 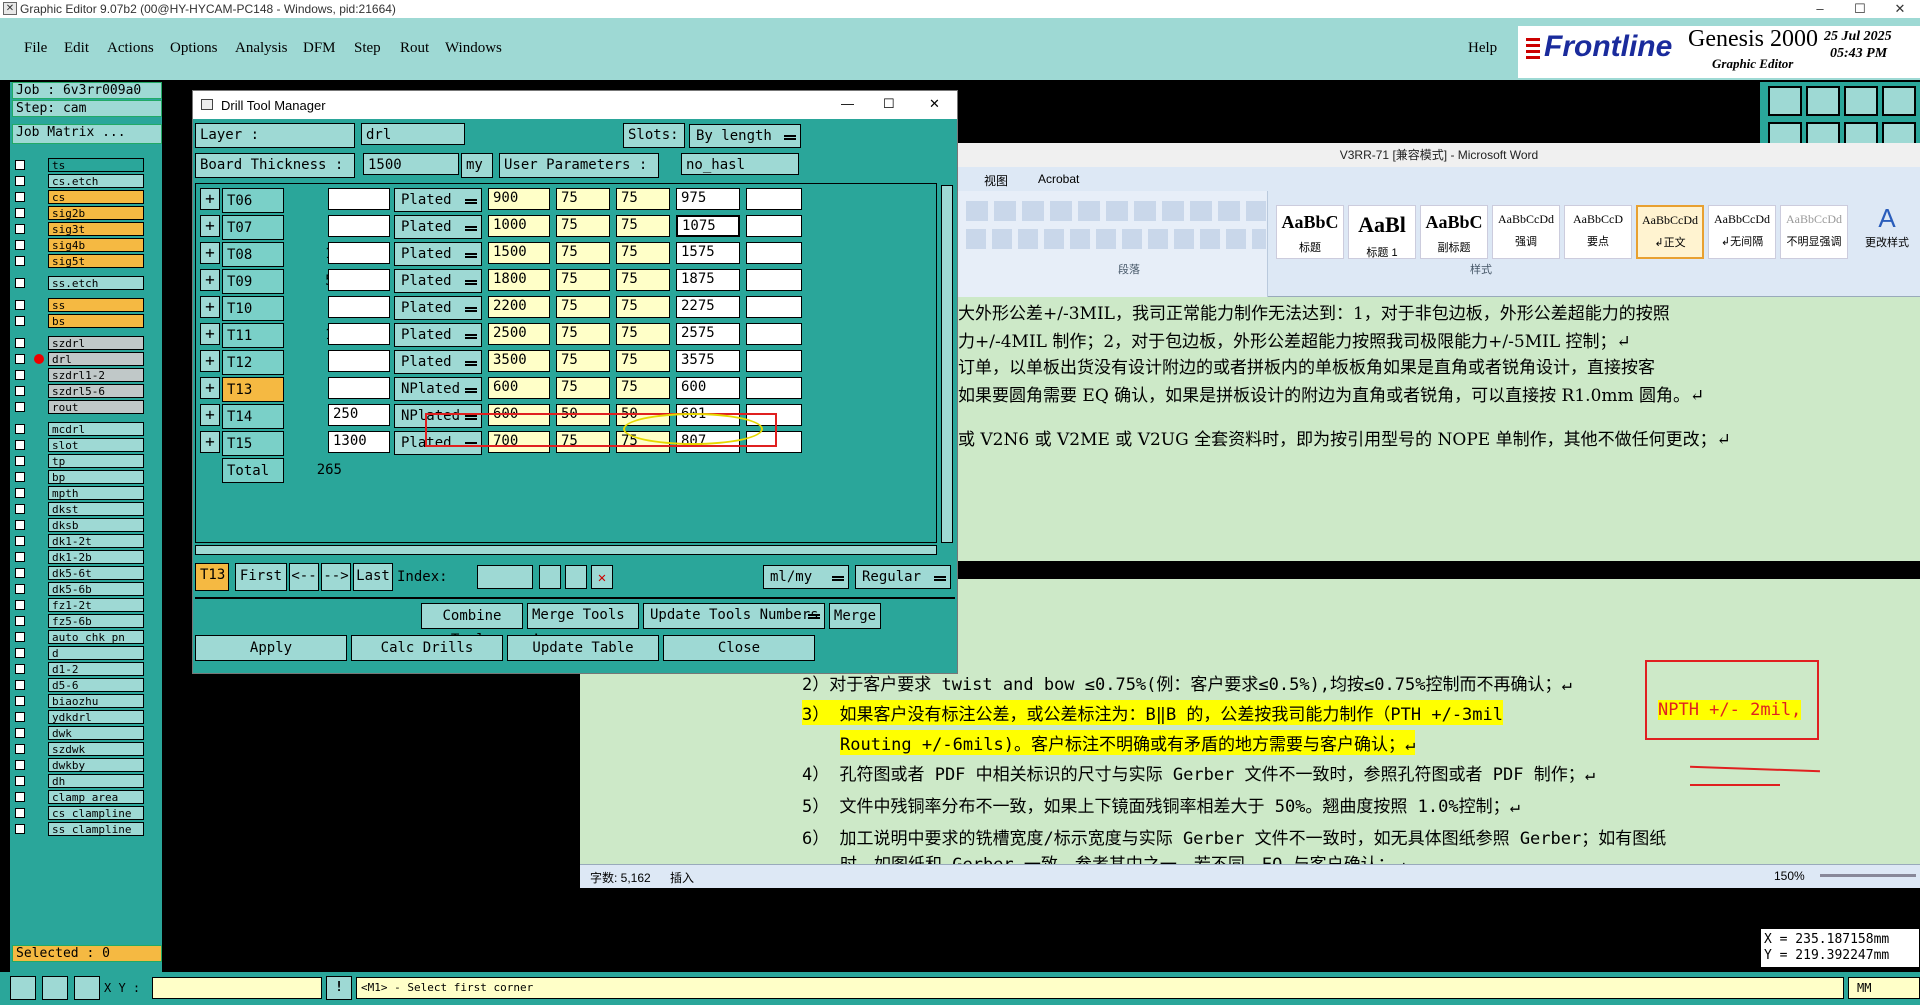 What do you see at coordinates (86, 605) in the screenshot?
I see `layer-row: fz1-2t` at bounding box center [86, 605].